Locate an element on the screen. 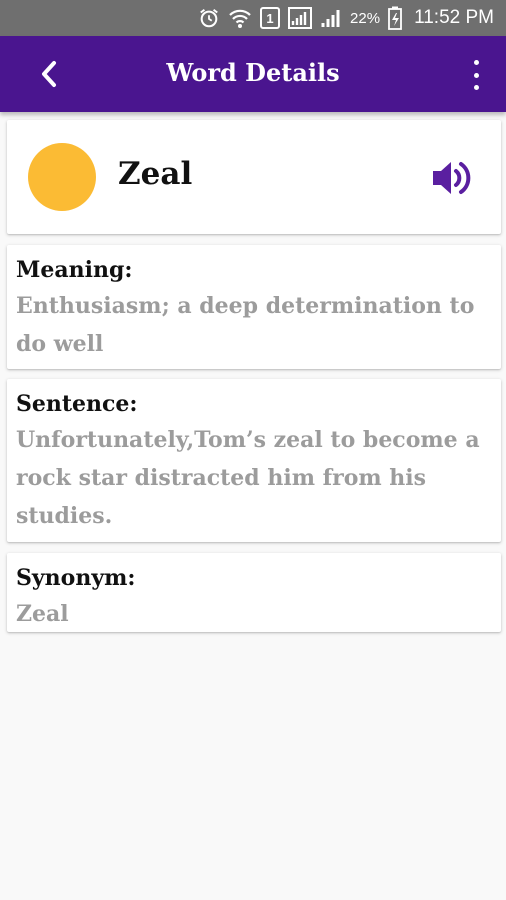 The width and height of the screenshot is (506, 900). sentence-label: Sentence: is located at coordinates (77, 404).